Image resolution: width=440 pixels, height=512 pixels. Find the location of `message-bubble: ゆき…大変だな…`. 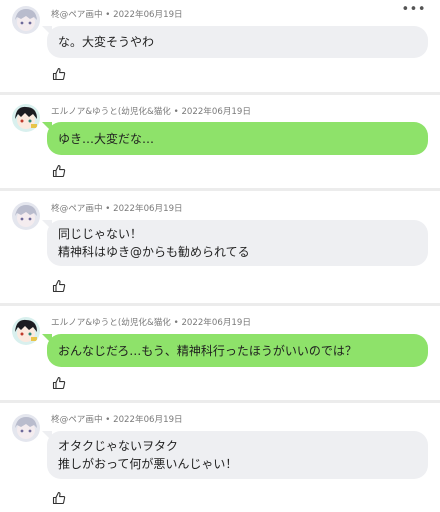

message-bubble: ゆき…大変だな… is located at coordinates (235, 138).